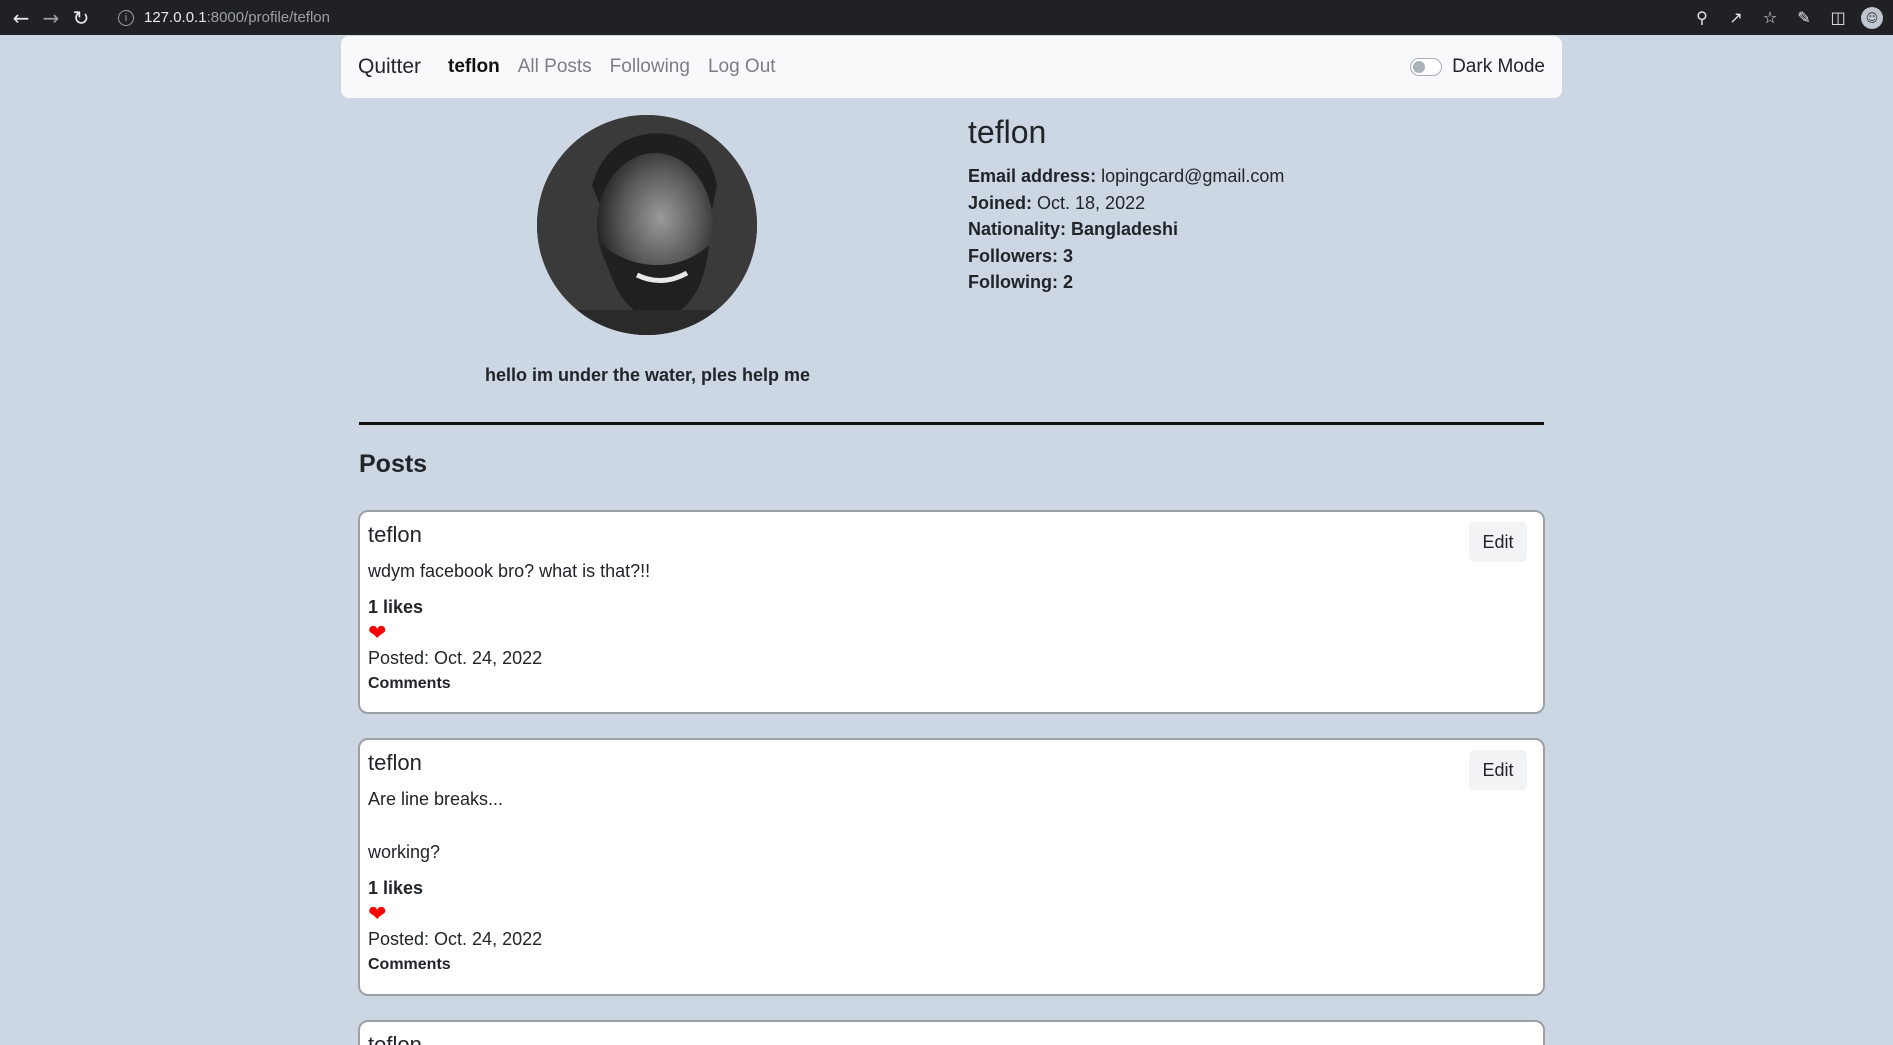 This screenshot has width=1893, height=1045. What do you see at coordinates (555, 67) in the screenshot?
I see `nav-all-posts: All Posts` at bounding box center [555, 67].